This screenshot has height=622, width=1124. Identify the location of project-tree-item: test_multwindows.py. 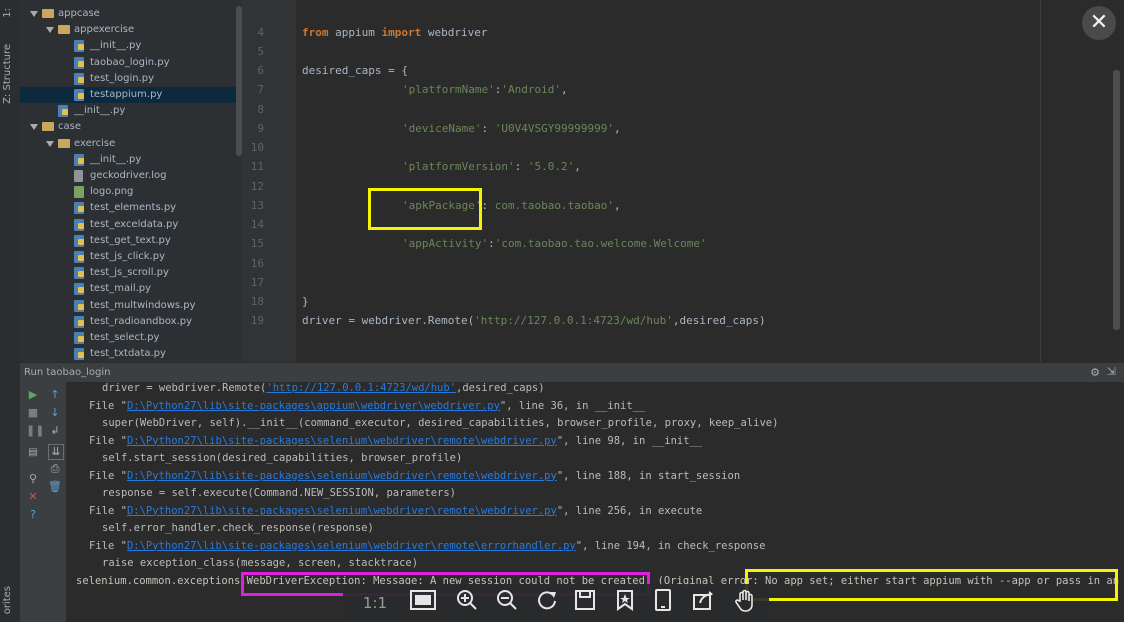
(128, 306).